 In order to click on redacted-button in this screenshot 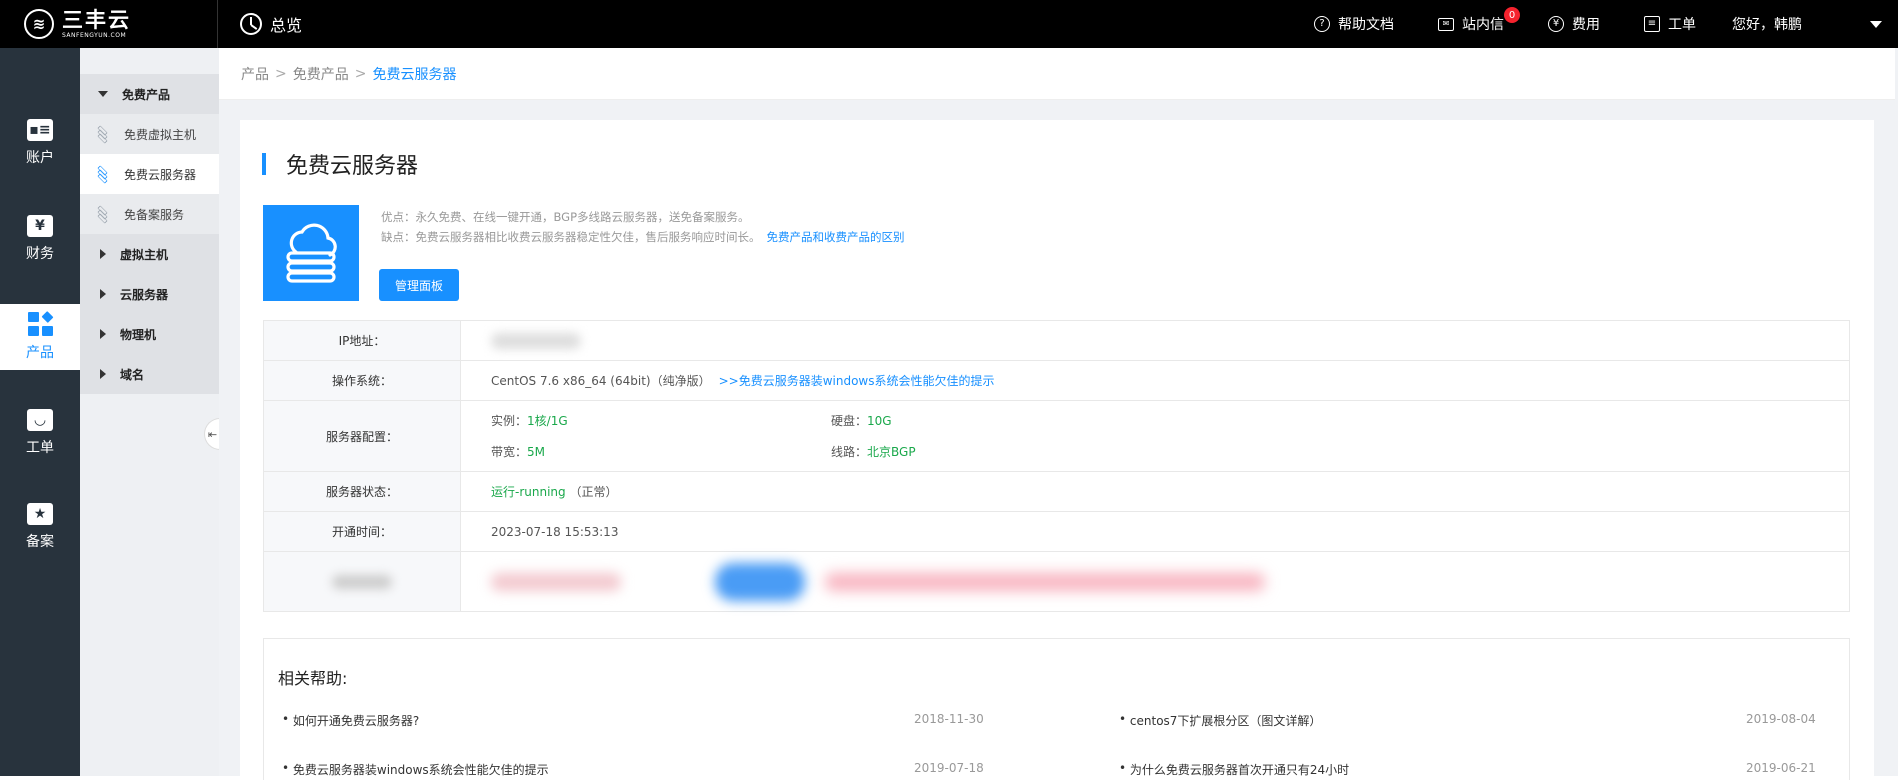, I will do `click(759, 581)`.